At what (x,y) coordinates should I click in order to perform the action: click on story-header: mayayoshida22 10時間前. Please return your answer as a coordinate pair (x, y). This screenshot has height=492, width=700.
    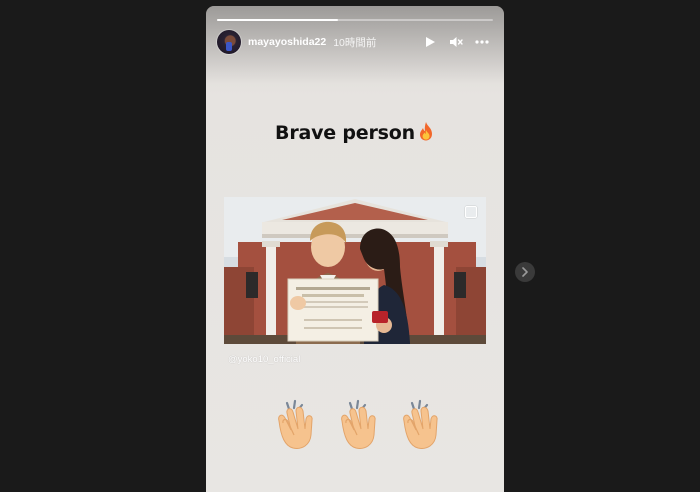
    Looking at the image, I should click on (355, 42).